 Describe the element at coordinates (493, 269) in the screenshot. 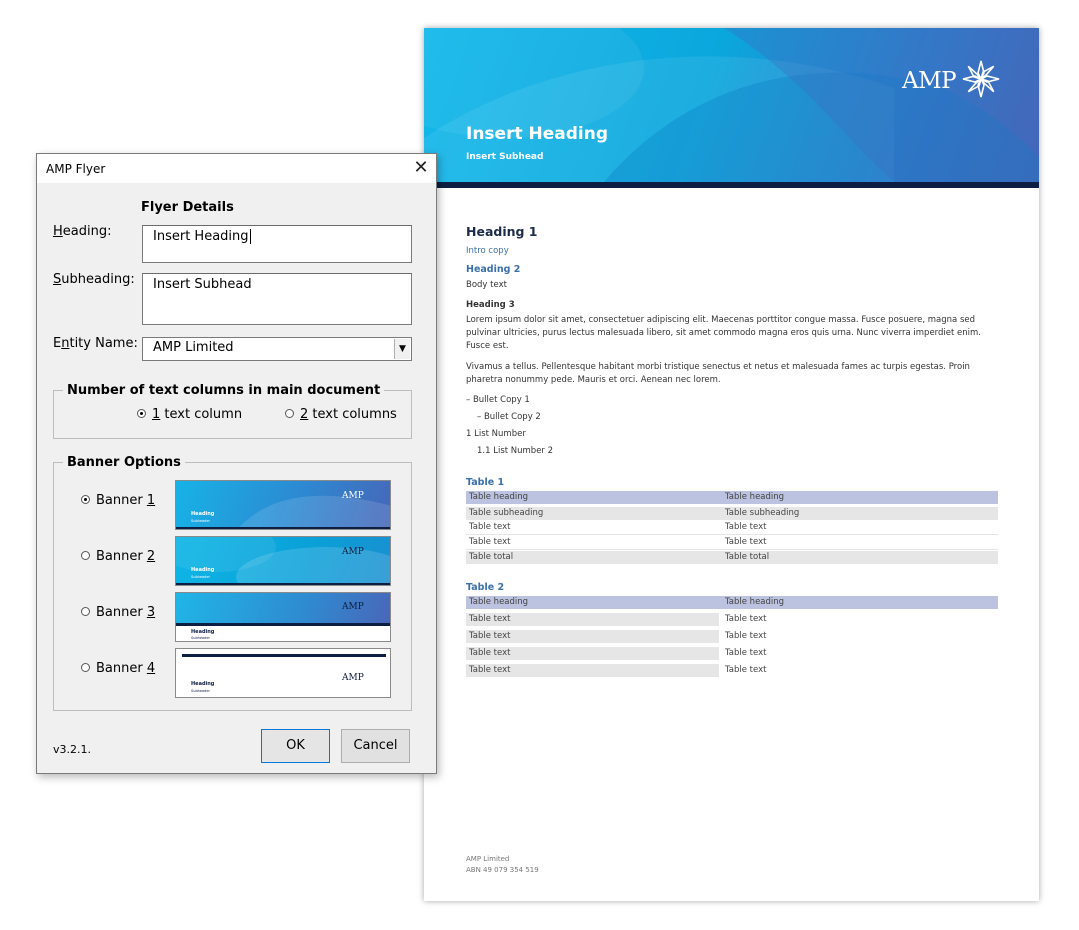

I see `heading-2: Heading 2` at that location.